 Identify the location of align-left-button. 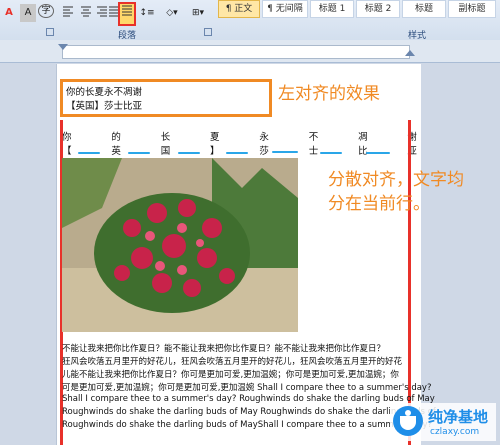
(68, 13).